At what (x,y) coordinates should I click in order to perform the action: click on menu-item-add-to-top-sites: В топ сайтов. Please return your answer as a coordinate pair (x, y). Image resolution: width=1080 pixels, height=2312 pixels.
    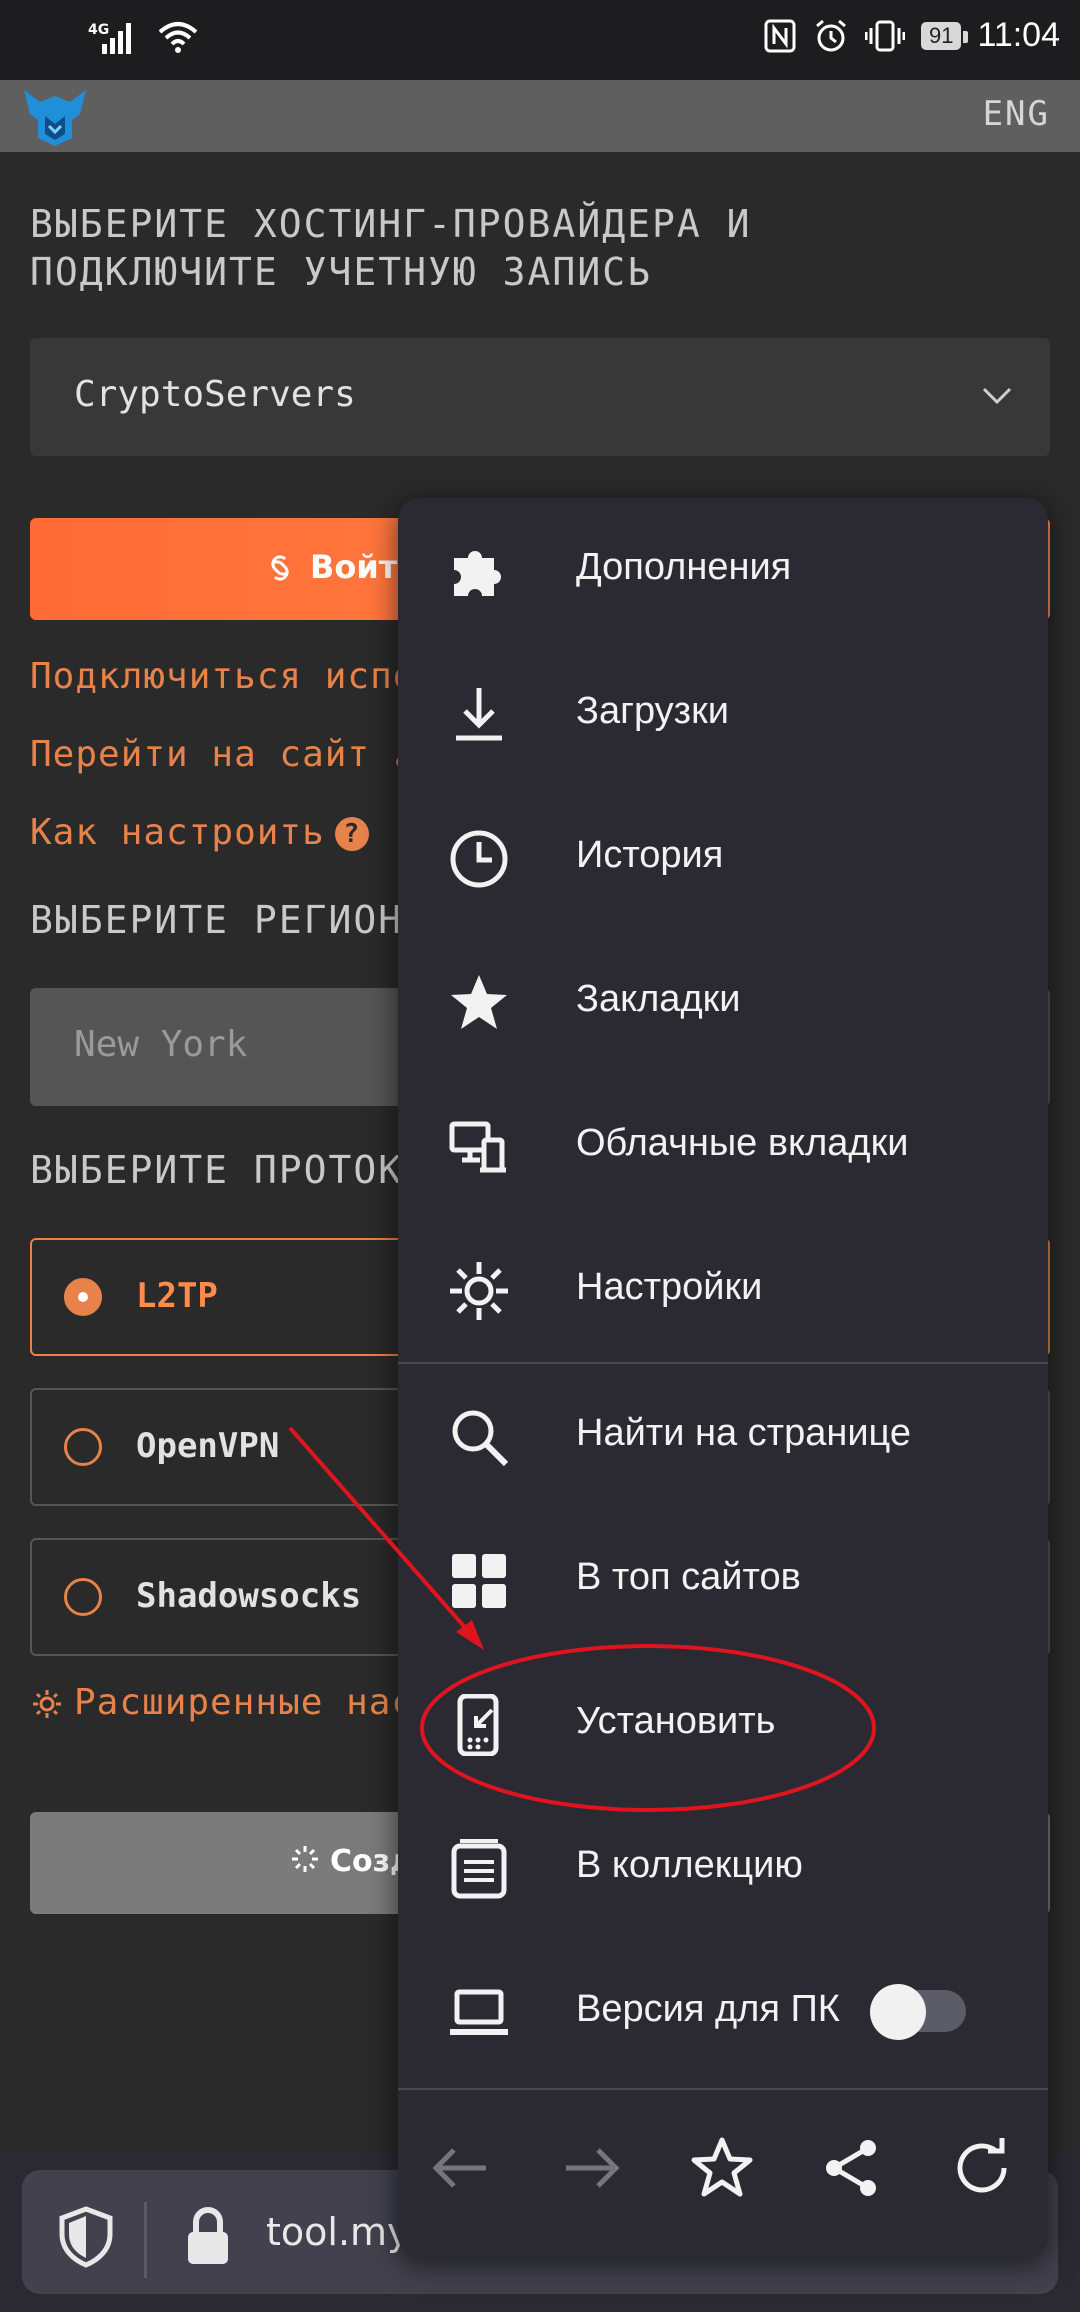
    Looking at the image, I should click on (723, 1580).